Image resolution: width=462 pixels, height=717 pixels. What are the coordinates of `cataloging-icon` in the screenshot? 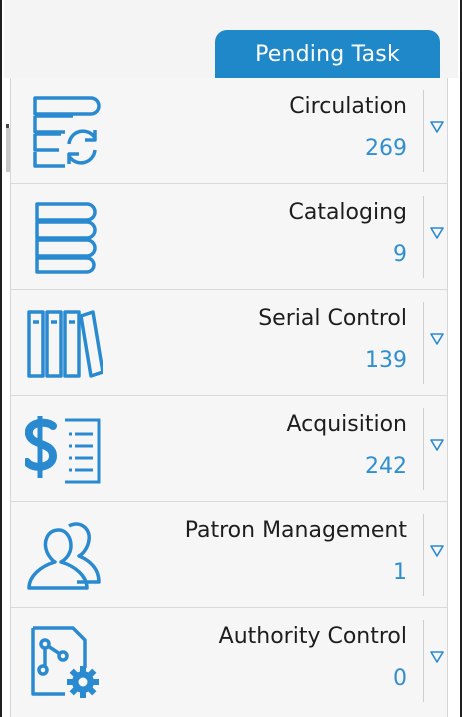 It's located at (66, 238).